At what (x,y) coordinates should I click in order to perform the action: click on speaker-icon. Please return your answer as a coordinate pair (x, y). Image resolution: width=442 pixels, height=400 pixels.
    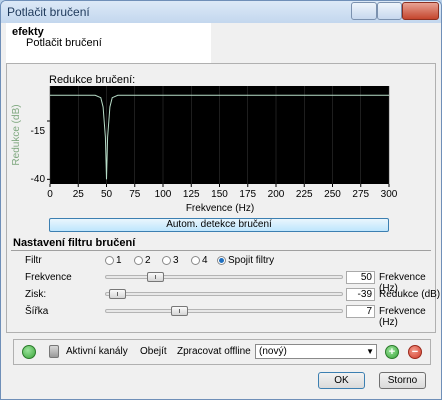
    Looking at the image, I should click on (54, 351).